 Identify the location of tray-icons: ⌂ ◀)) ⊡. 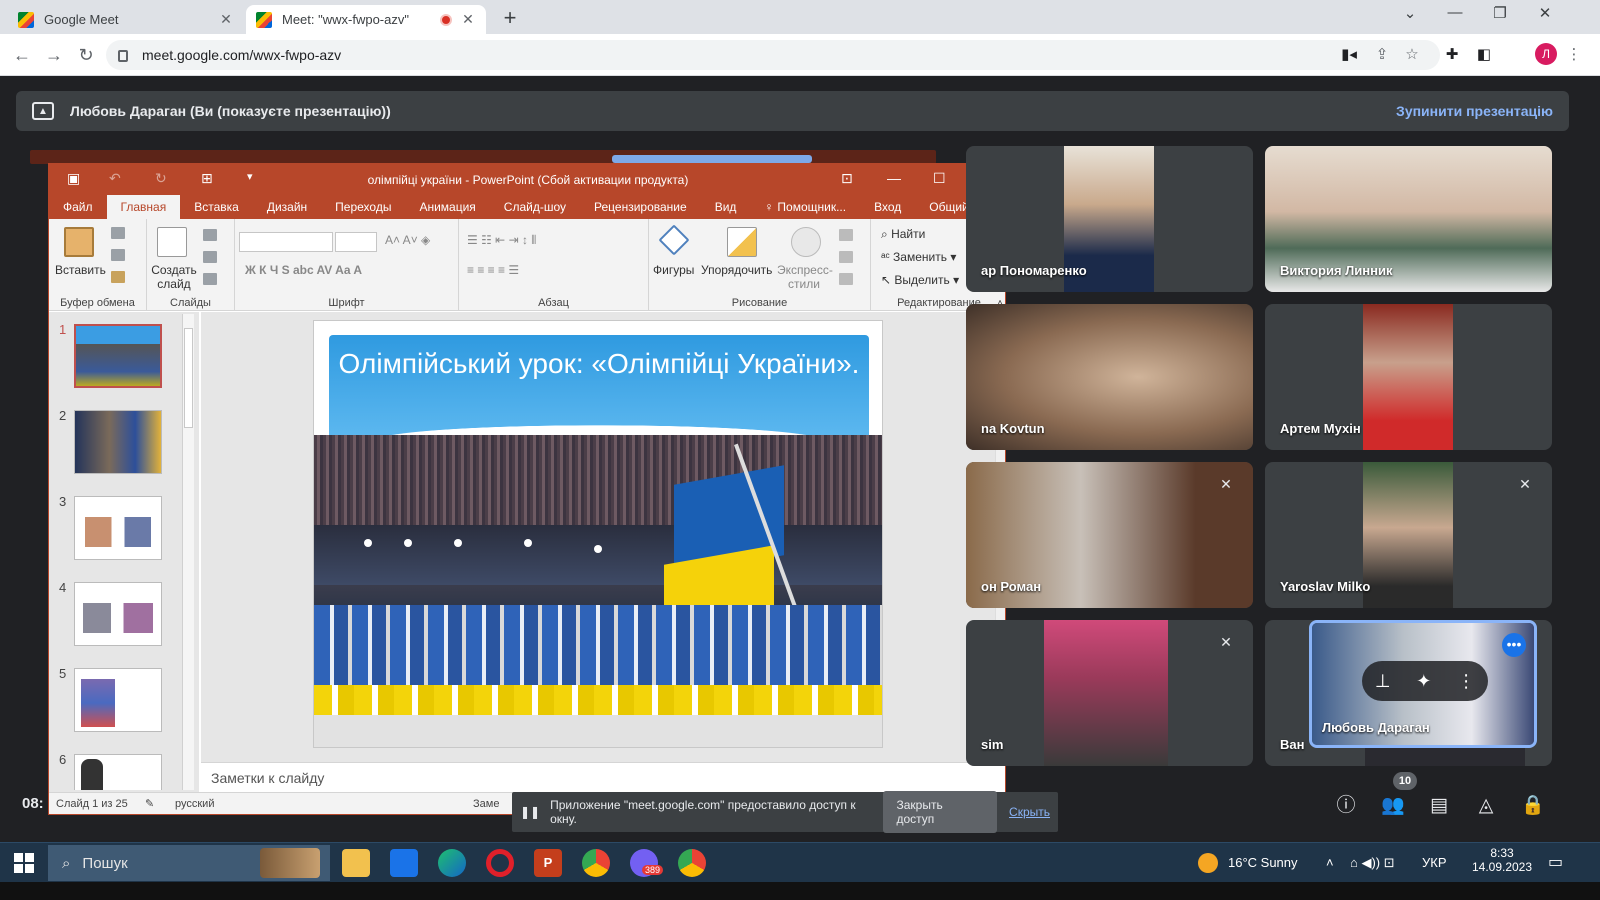
(1372, 863).